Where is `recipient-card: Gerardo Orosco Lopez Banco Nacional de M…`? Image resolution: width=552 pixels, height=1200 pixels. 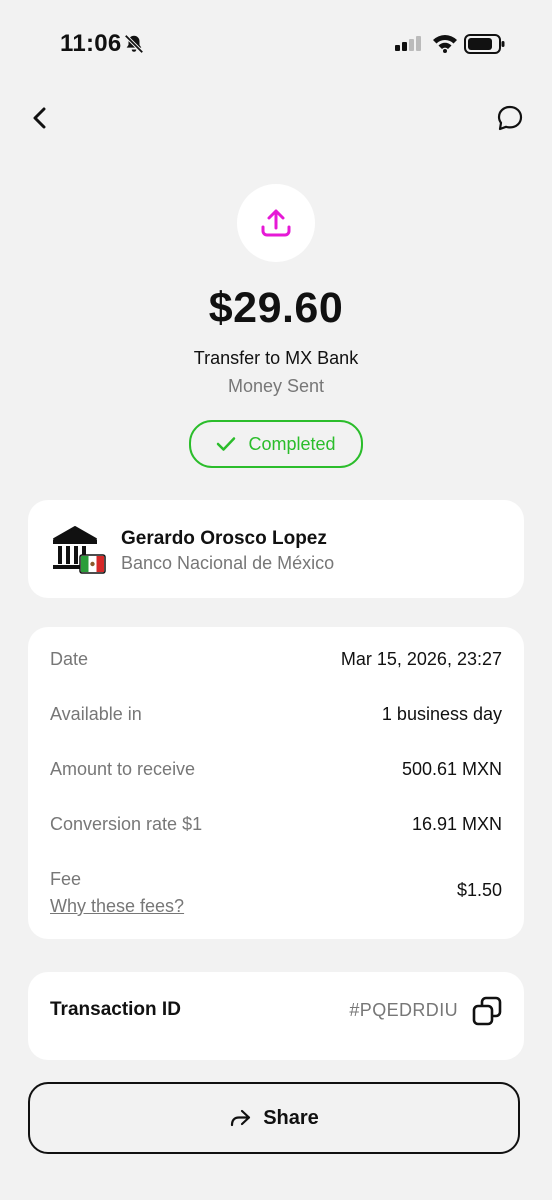 recipient-card: Gerardo Orosco Lopez Banco Nacional de M… is located at coordinates (276, 549).